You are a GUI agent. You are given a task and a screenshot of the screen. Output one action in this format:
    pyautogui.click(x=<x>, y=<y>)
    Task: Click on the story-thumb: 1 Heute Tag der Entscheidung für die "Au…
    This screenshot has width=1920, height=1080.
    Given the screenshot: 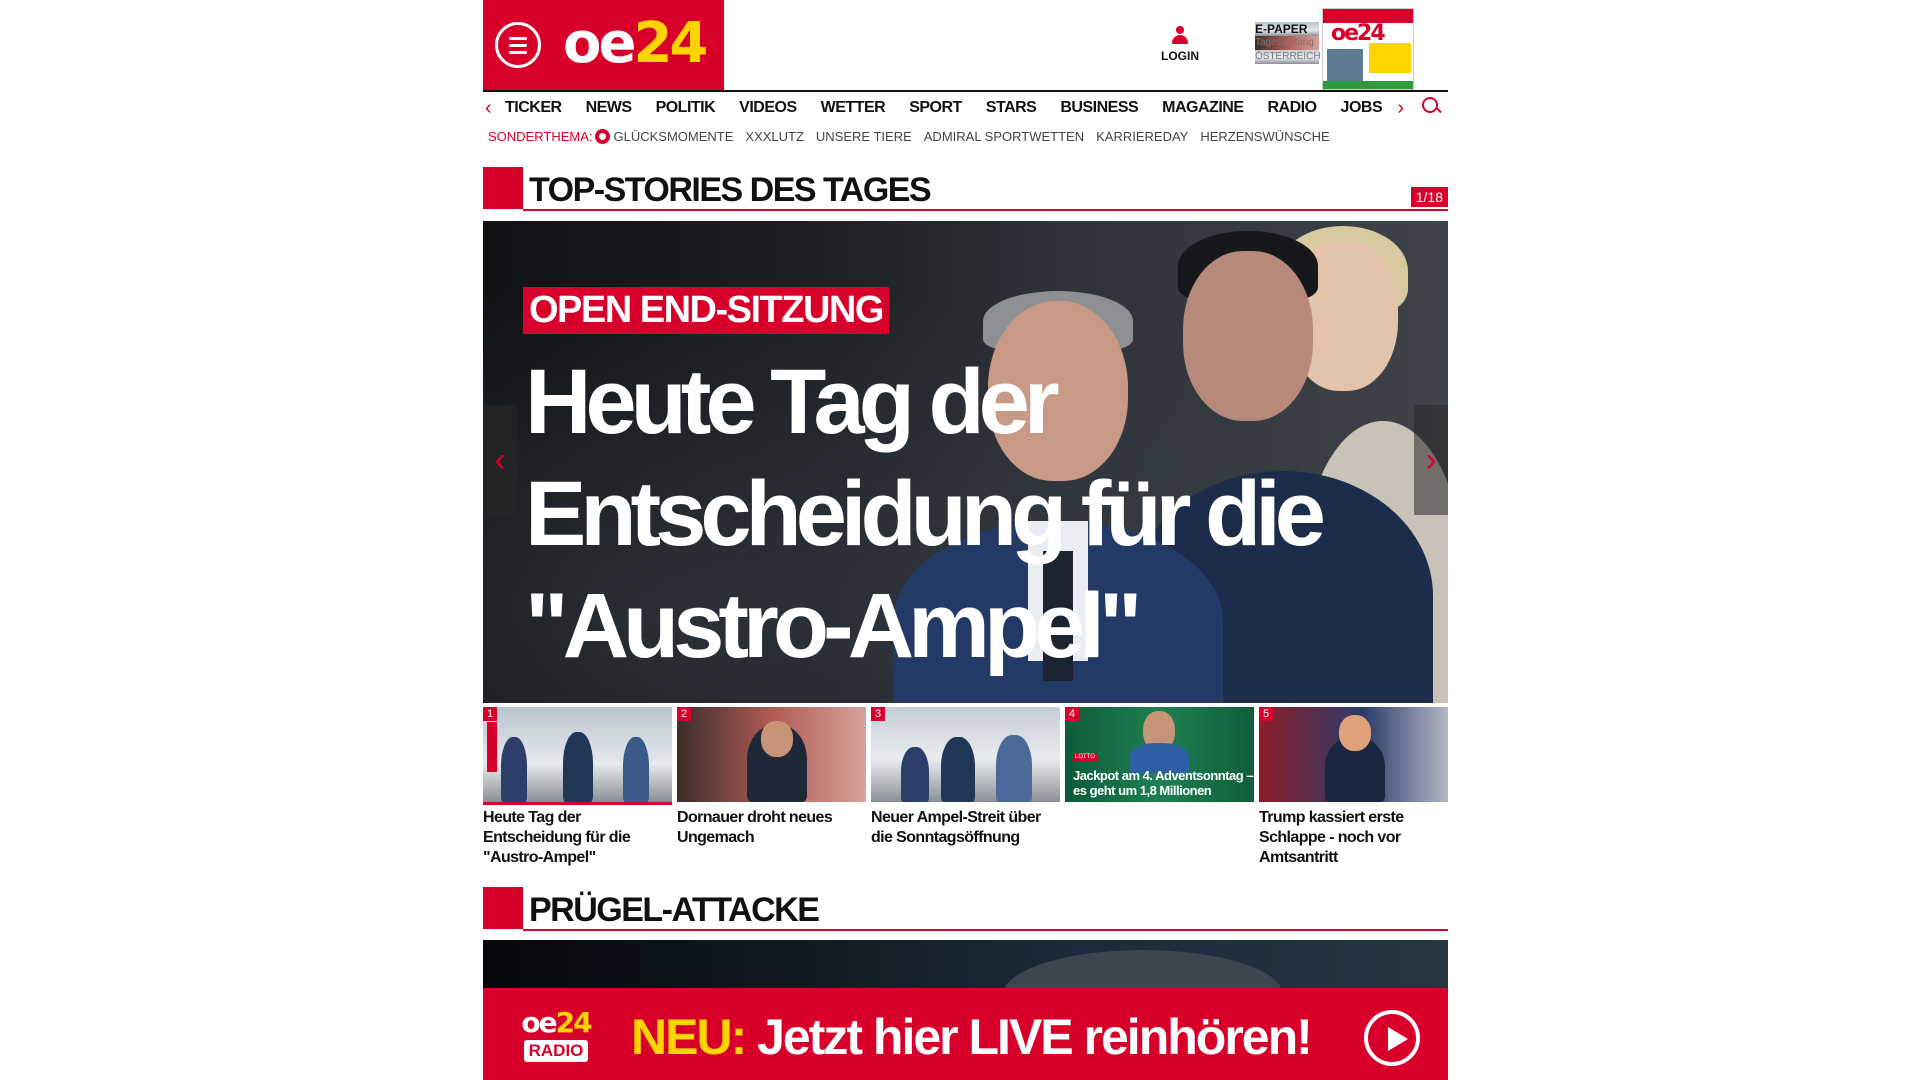 What is the action you would take?
    pyautogui.click(x=577, y=787)
    